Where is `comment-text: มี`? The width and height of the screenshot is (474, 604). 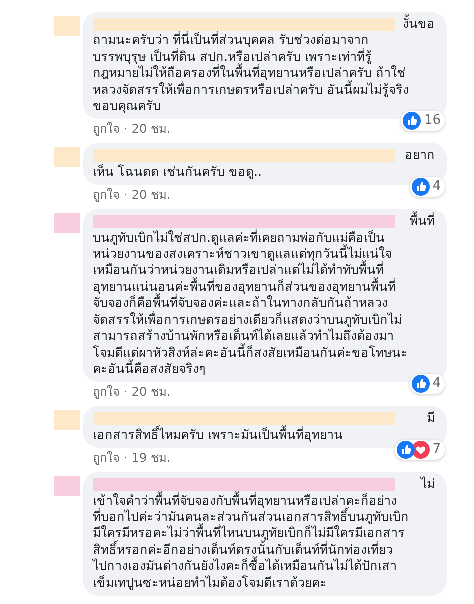
comment-text: มี is located at coordinates (431, 418).